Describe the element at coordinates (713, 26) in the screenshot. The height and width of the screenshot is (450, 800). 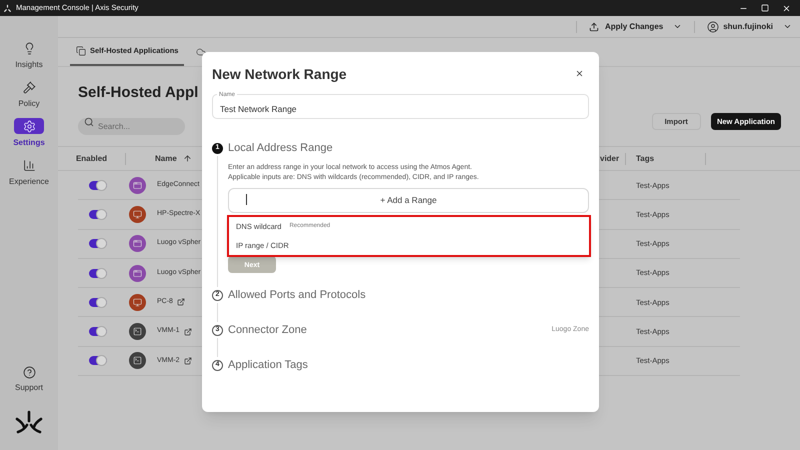
I see `user-icon` at that location.